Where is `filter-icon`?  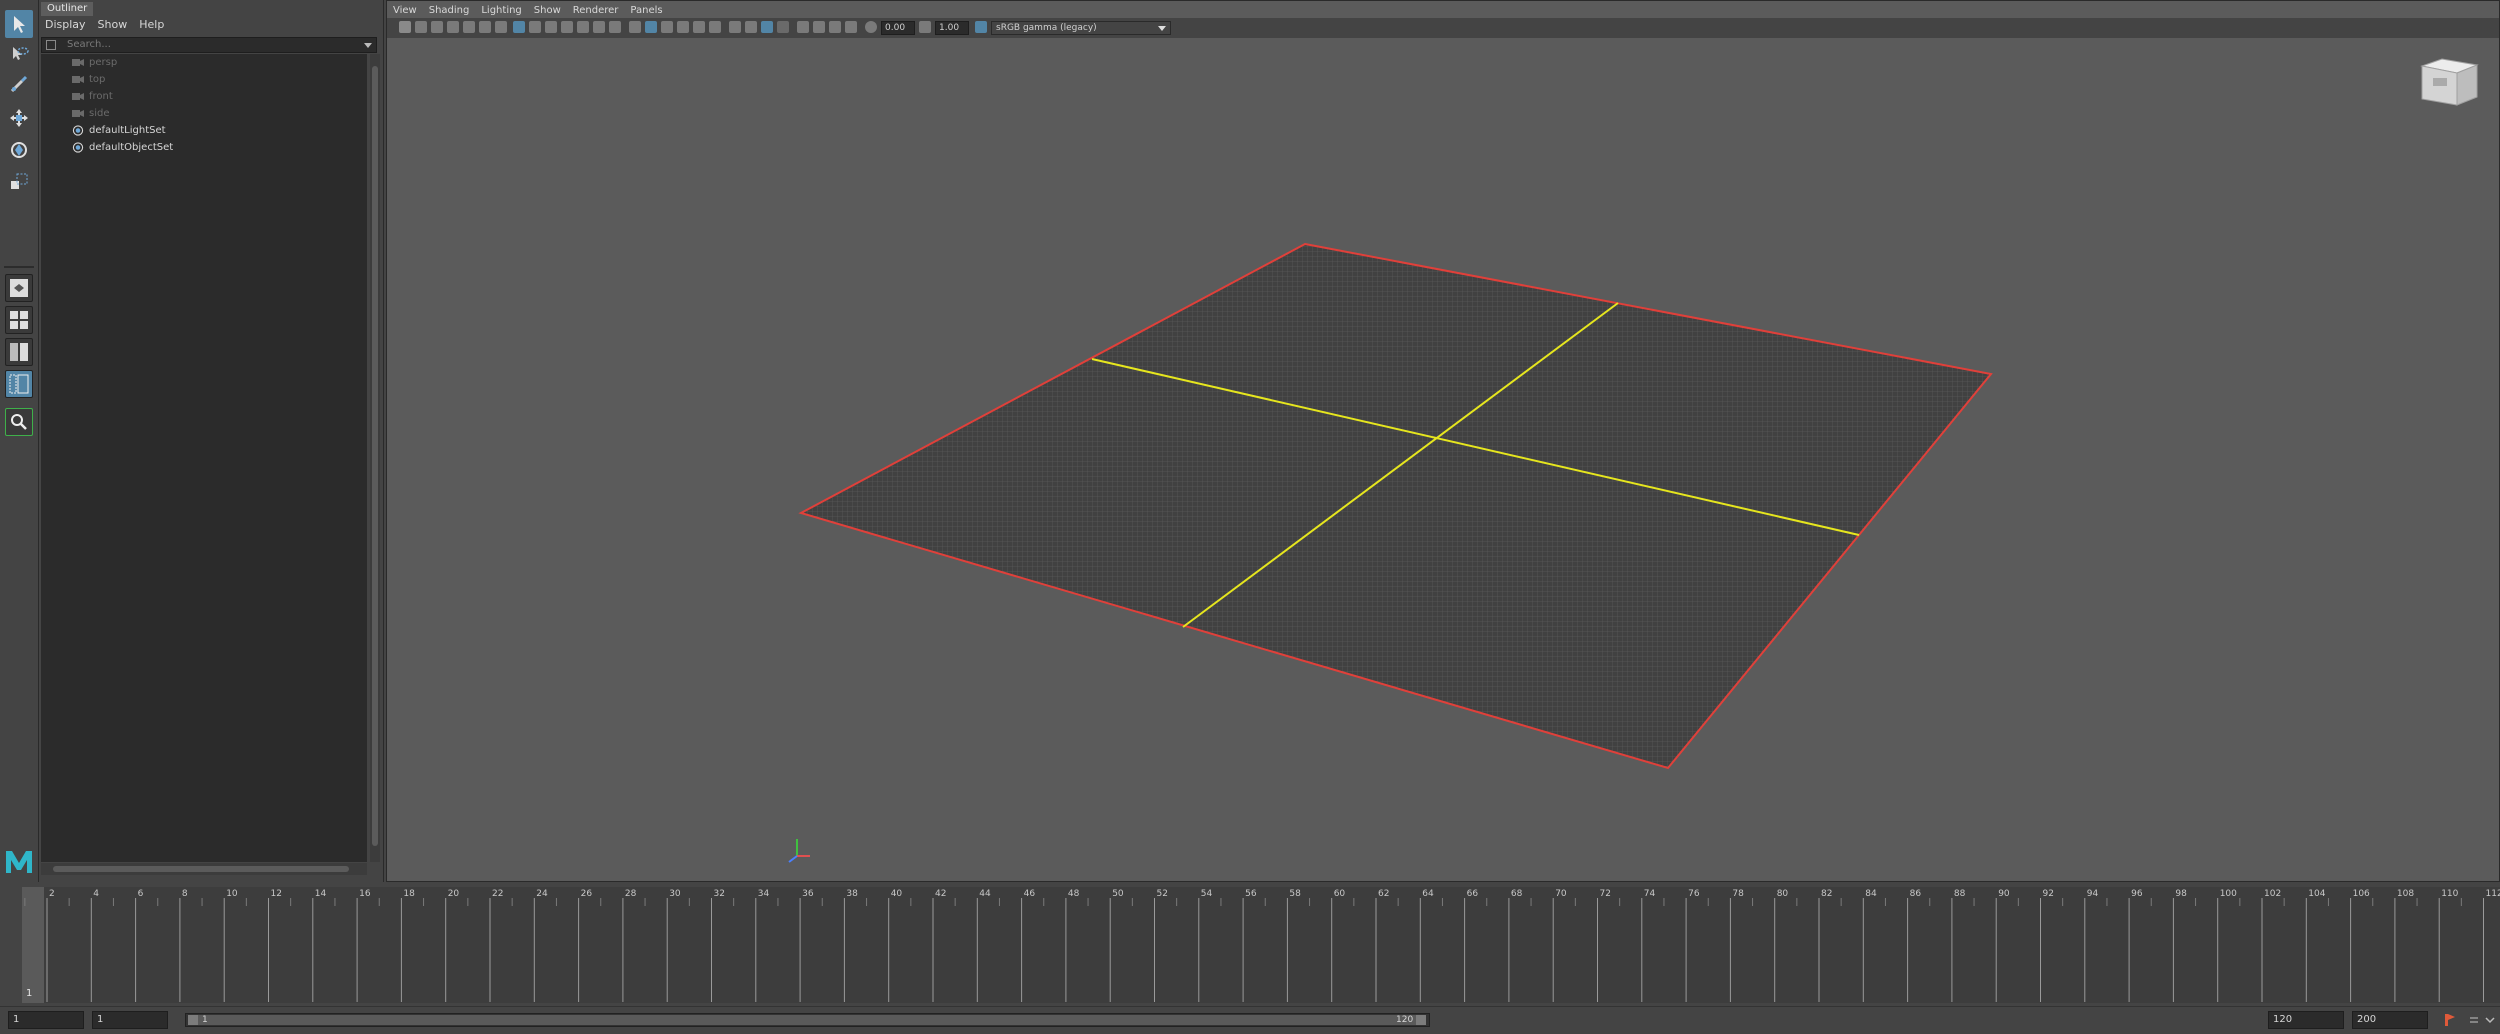 filter-icon is located at coordinates (51, 45).